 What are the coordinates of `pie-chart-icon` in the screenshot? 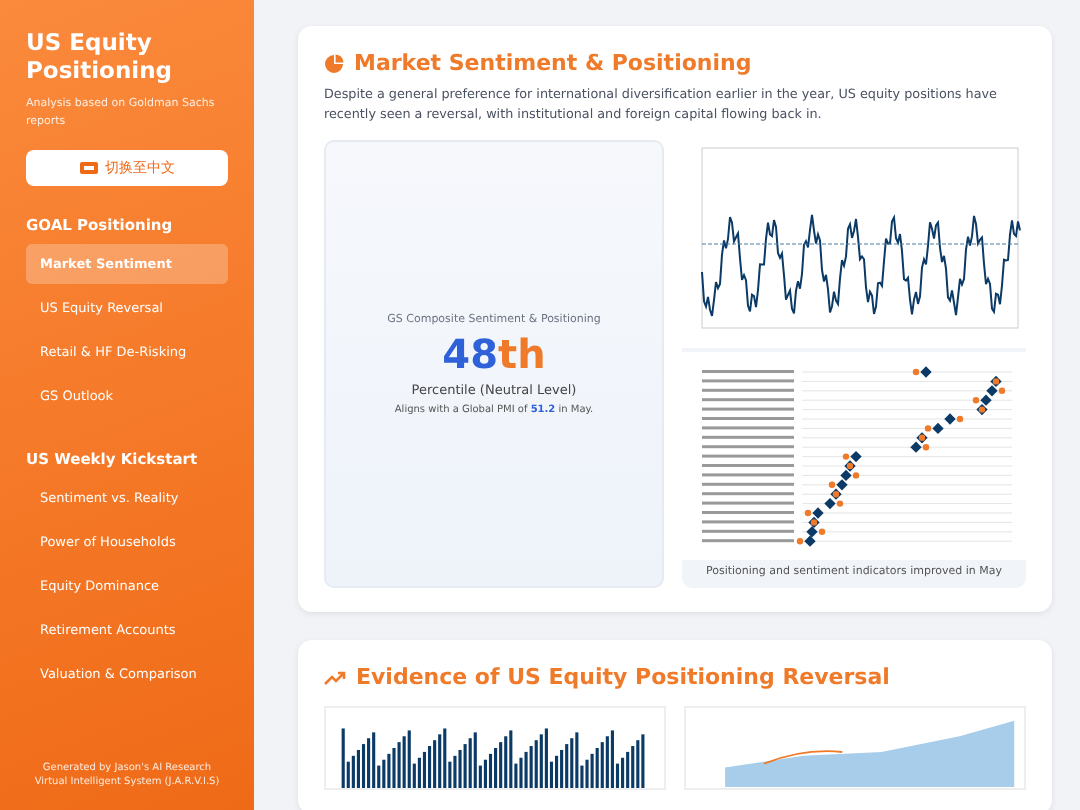 It's located at (334, 63).